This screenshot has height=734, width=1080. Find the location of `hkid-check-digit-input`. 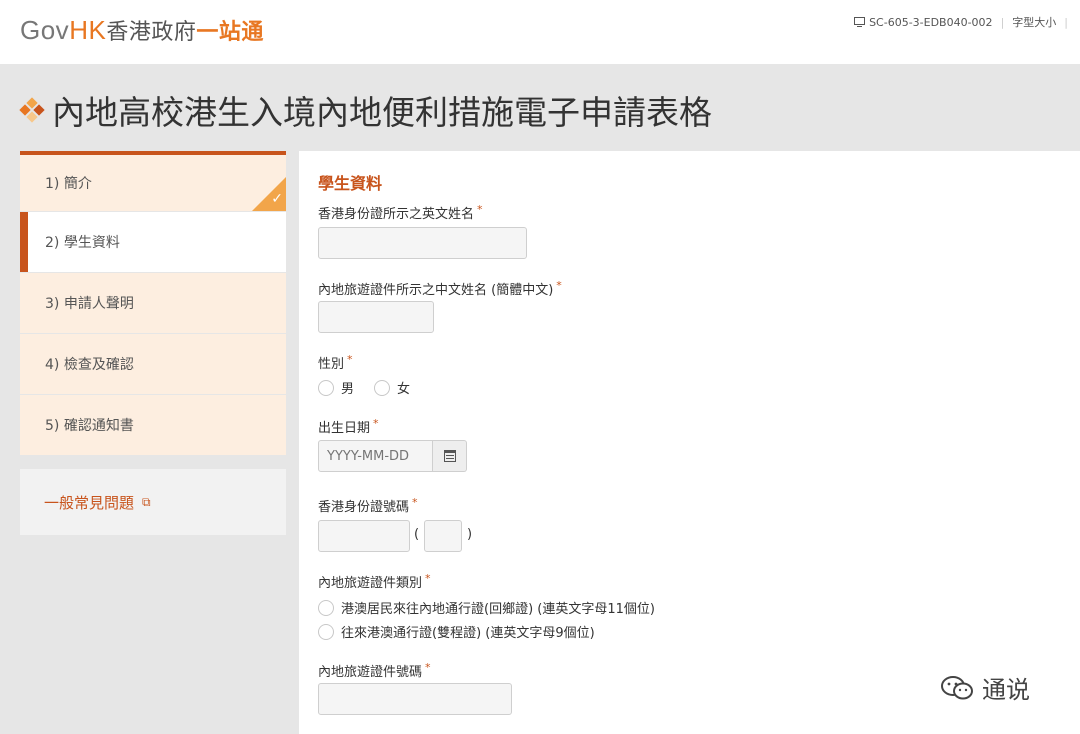

hkid-check-digit-input is located at coordinates (443, 536).